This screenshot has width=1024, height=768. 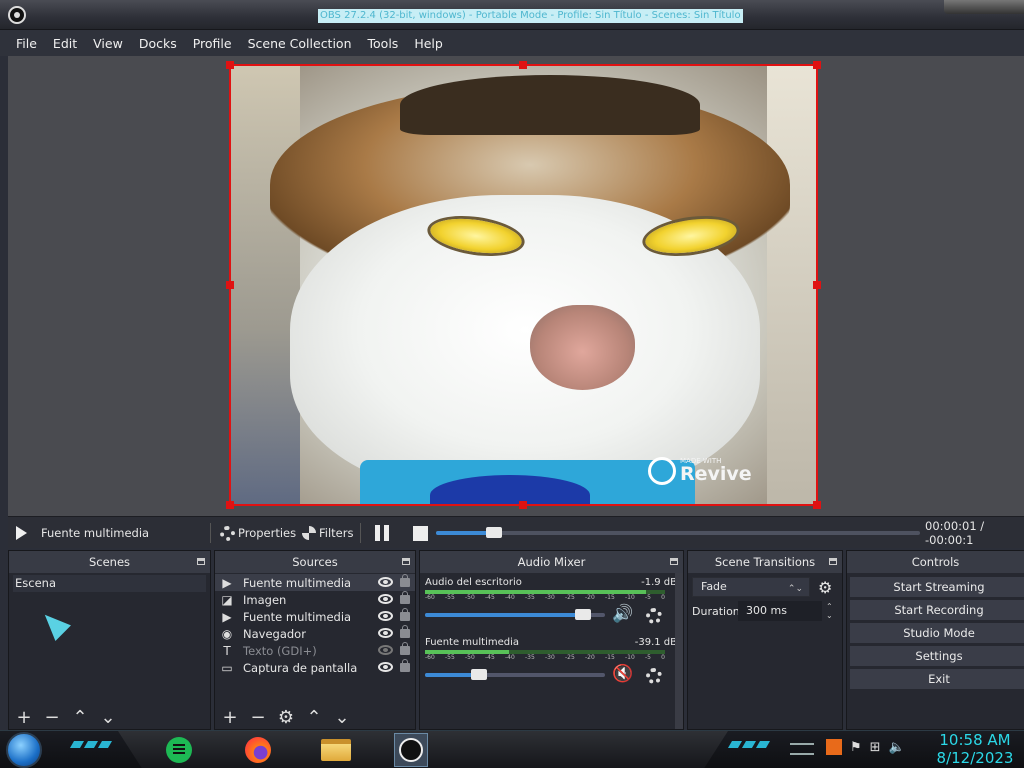 I want to click on transition-settings-icon: ⚙, so click(x=825, y=587).